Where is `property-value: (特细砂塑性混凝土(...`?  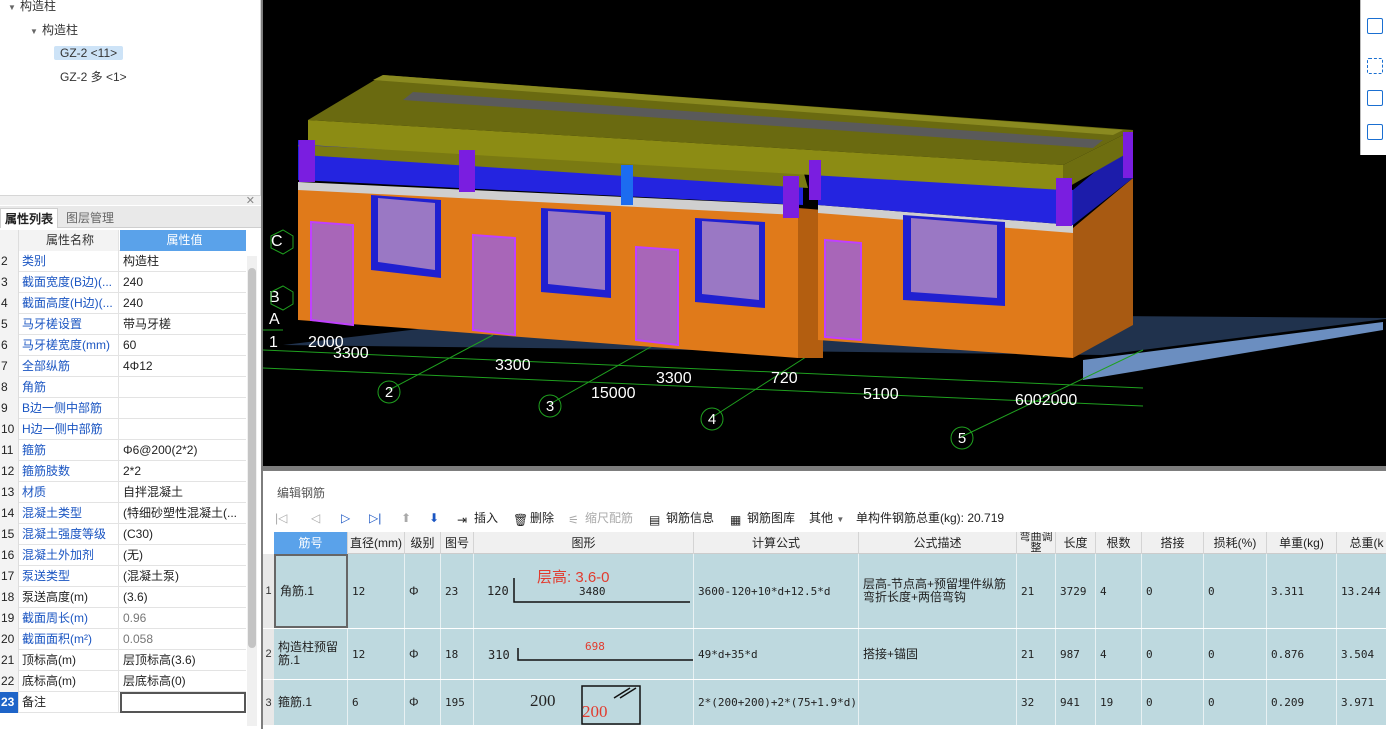 property-value: (特细砂塑性混凝土(... is located at coordinates (183, 513).